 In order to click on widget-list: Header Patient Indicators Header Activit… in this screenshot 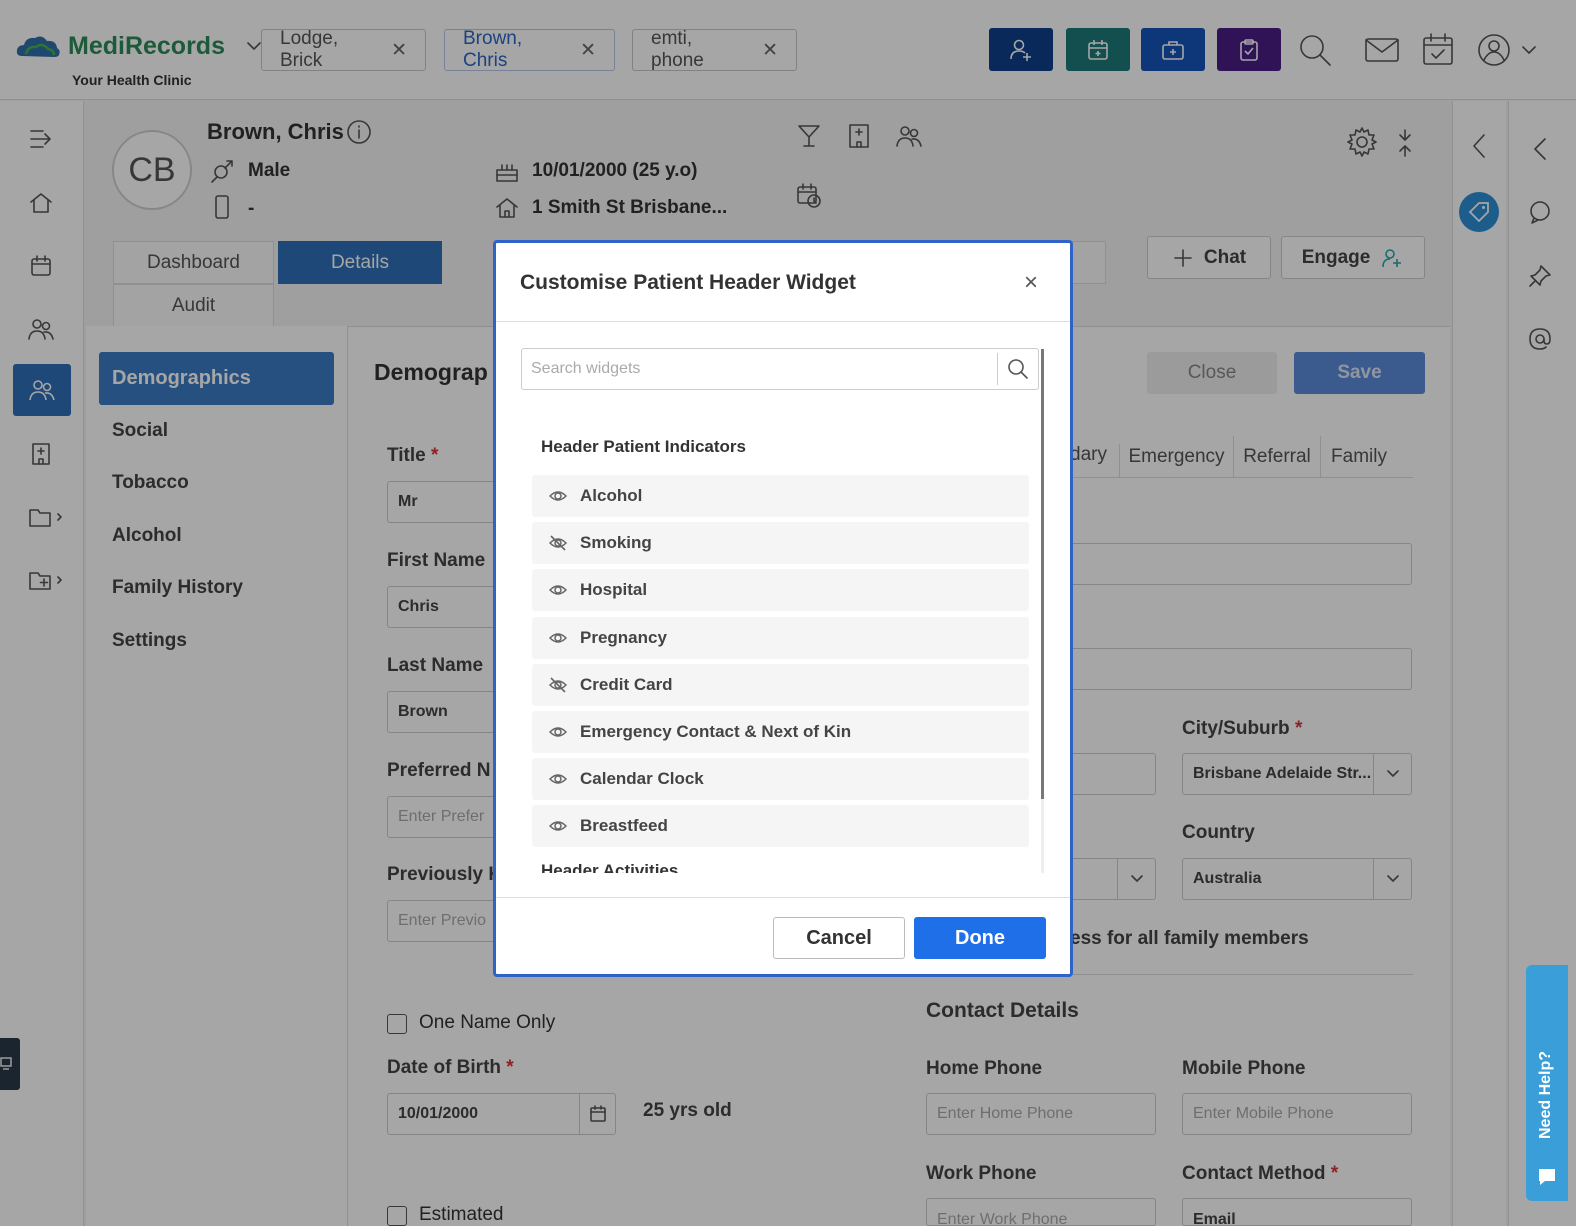, I will do `click(782, 637)`.